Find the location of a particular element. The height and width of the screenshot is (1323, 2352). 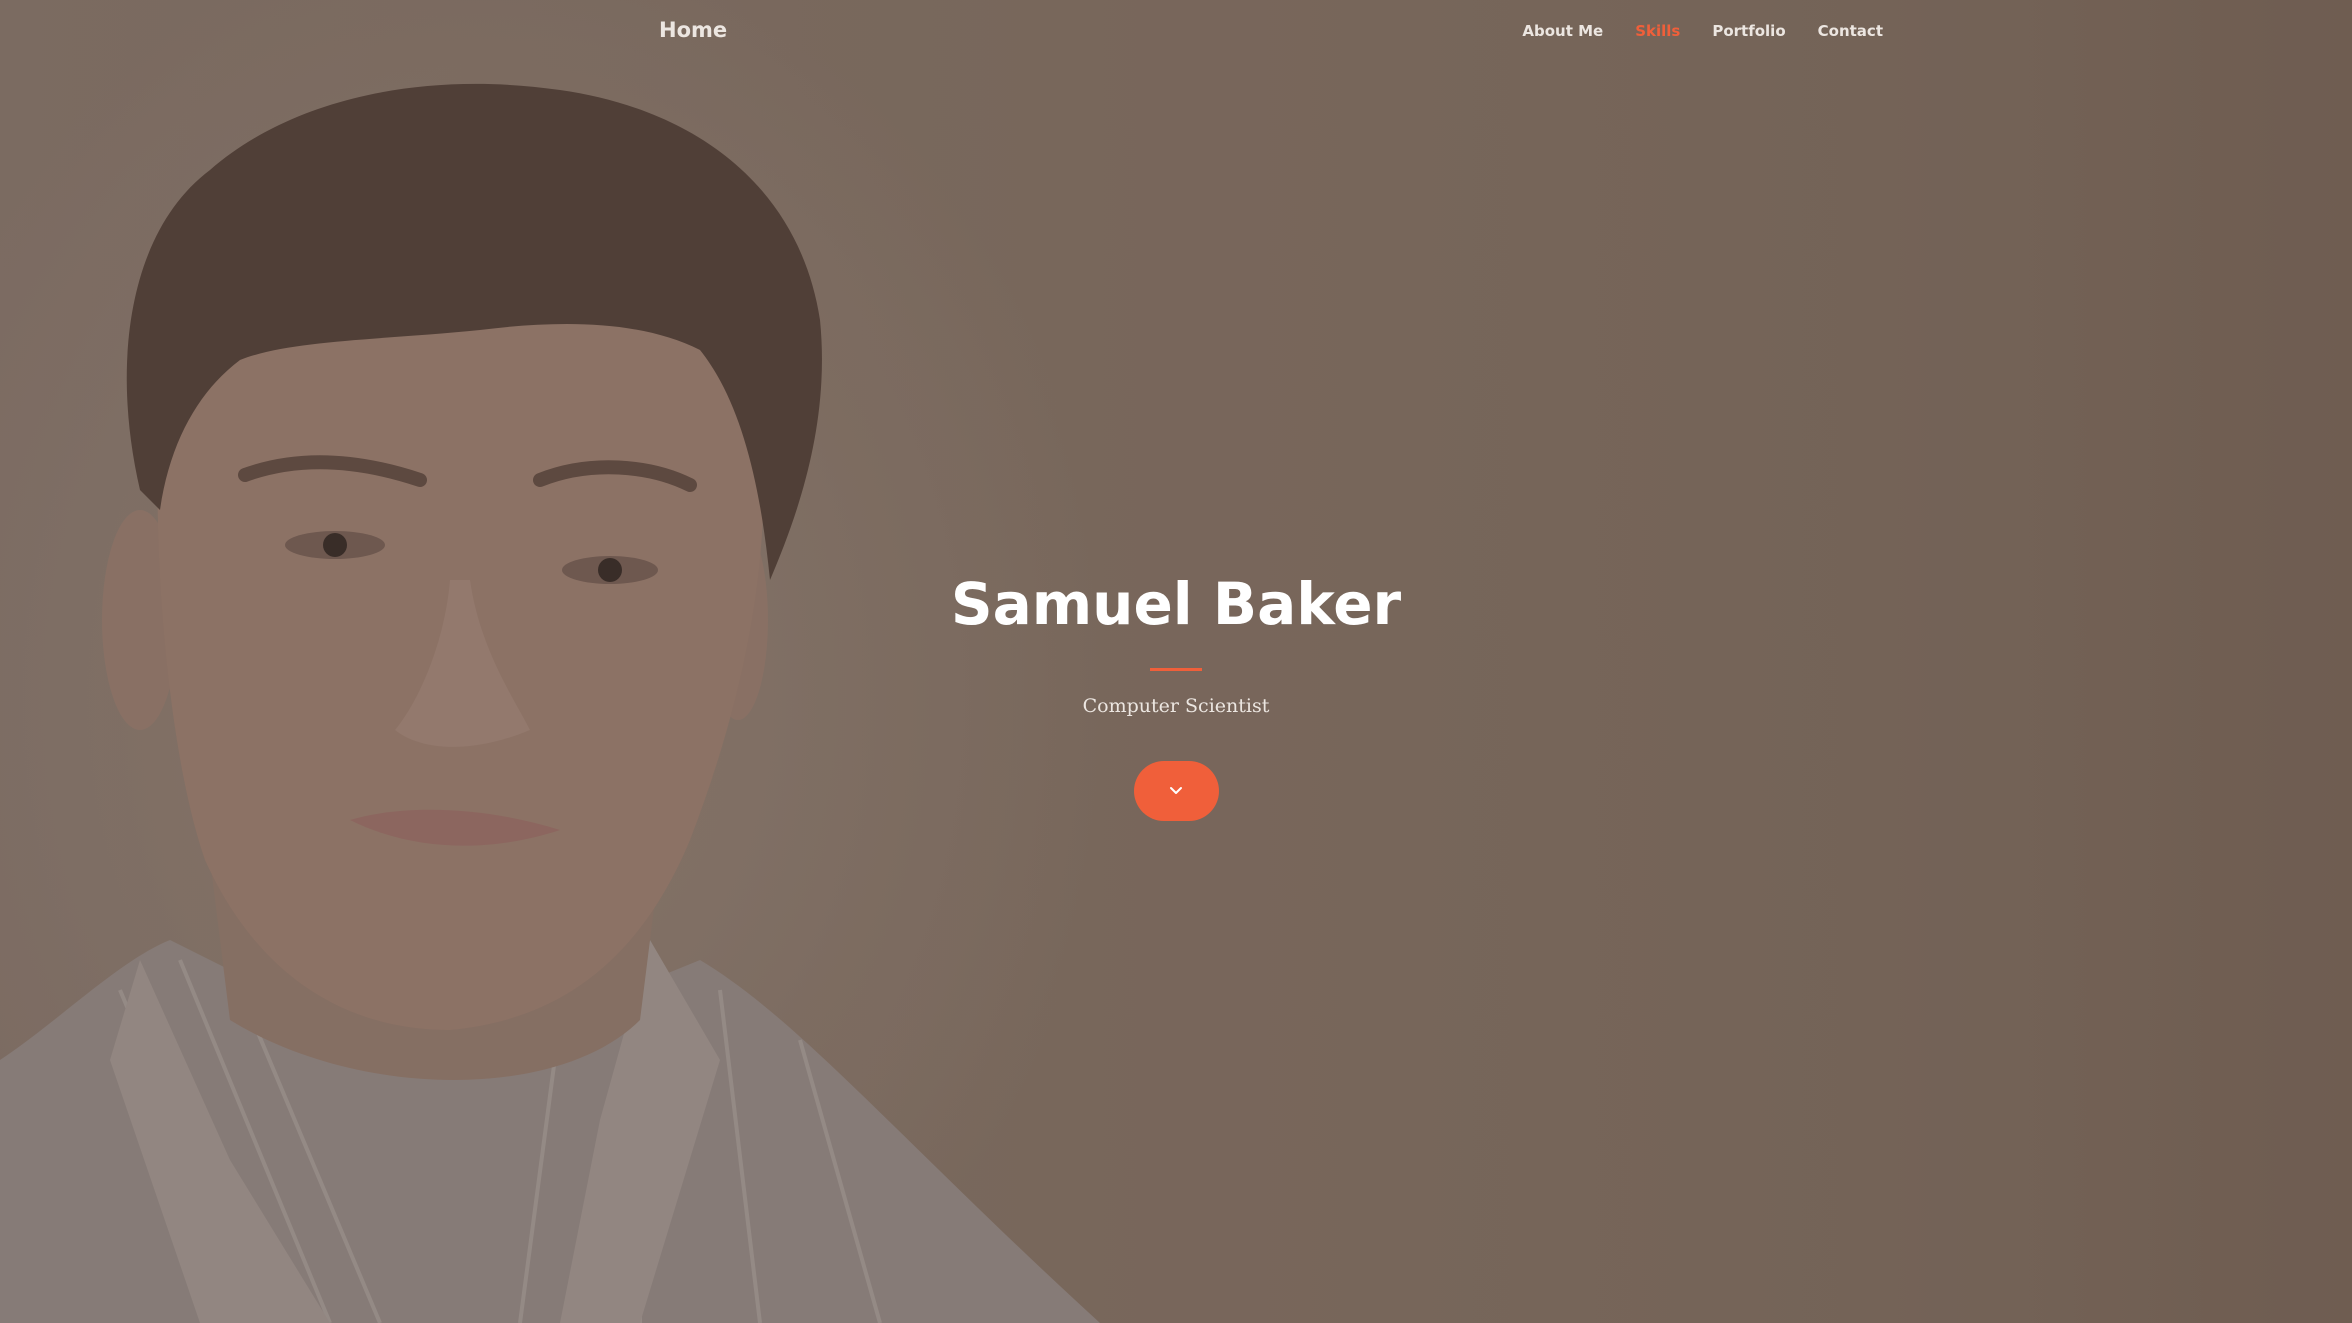

nav-links: About Me Skills Portfolio Contact is located at coordinates (1702, 31).